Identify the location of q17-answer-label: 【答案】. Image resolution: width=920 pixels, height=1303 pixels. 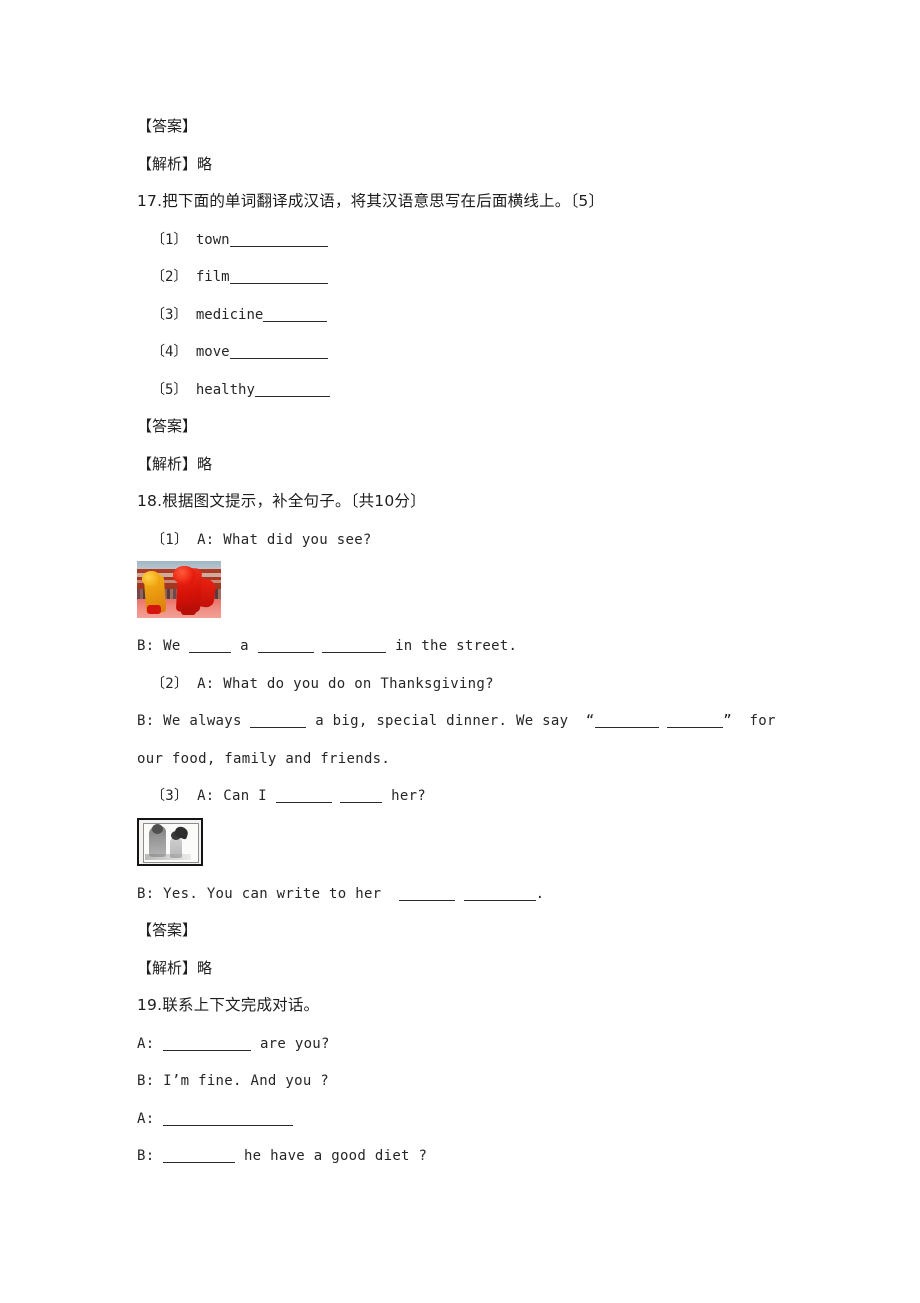
(487, 427).